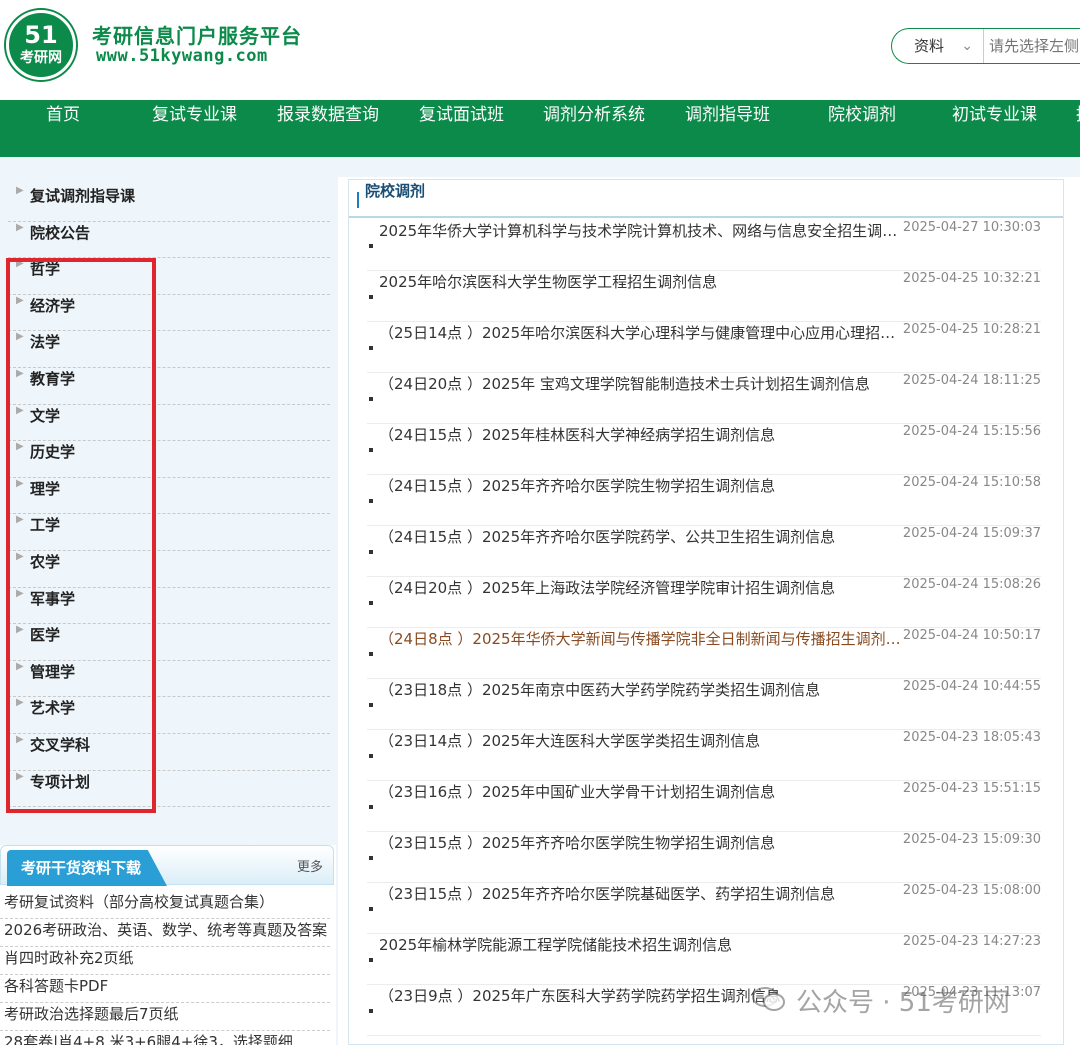 The width and height of the screenshot is (1080, 1045). What do you see at coordinates (169, 349) in the screenshot?
I see `category-item: ▶ 法学` at bounding box center [169, 349].